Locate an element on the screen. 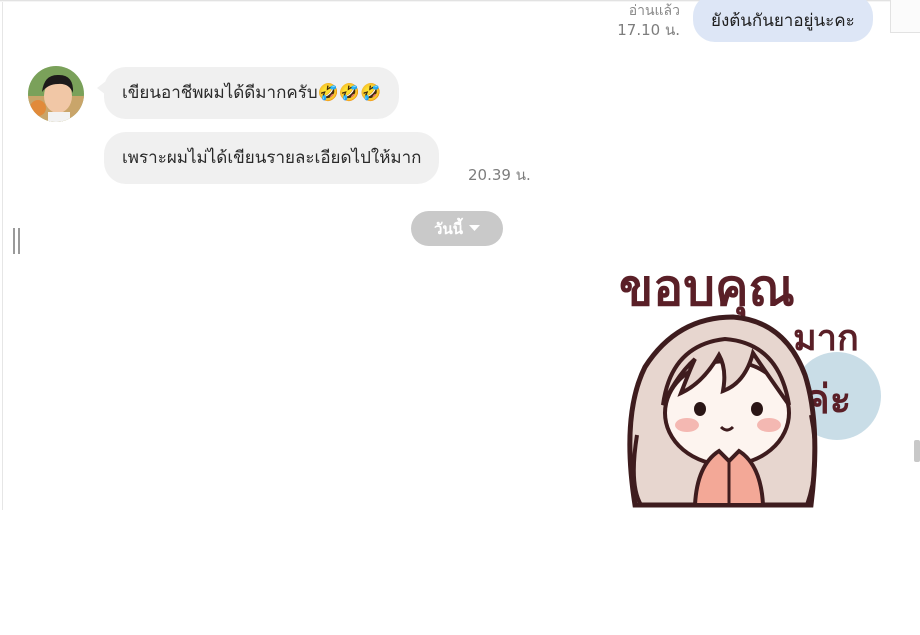 The height and width of the screenshot is (635, 920). message-text: เขียนอาชีพผมได้ดีมากครับ is located at coordinates (220, 93).